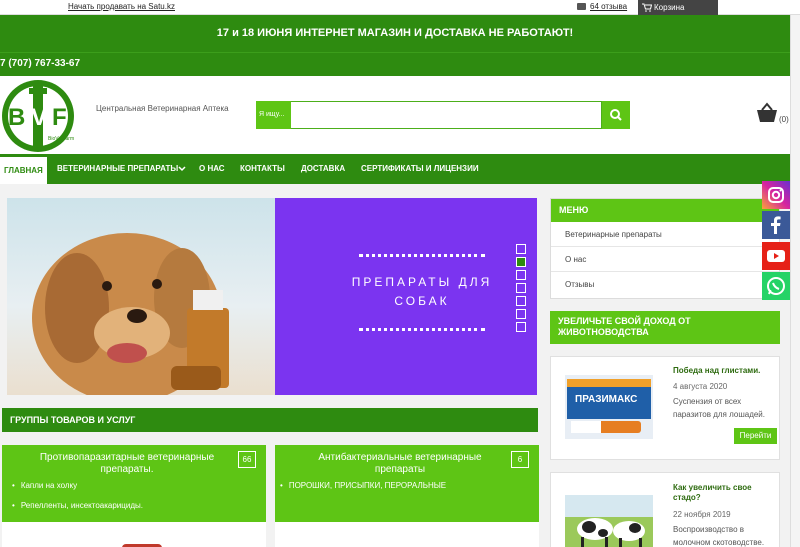  Describe the element at coordinates (141, 296) in the screenshot. I see `dog-with-bottles-image` at that location.